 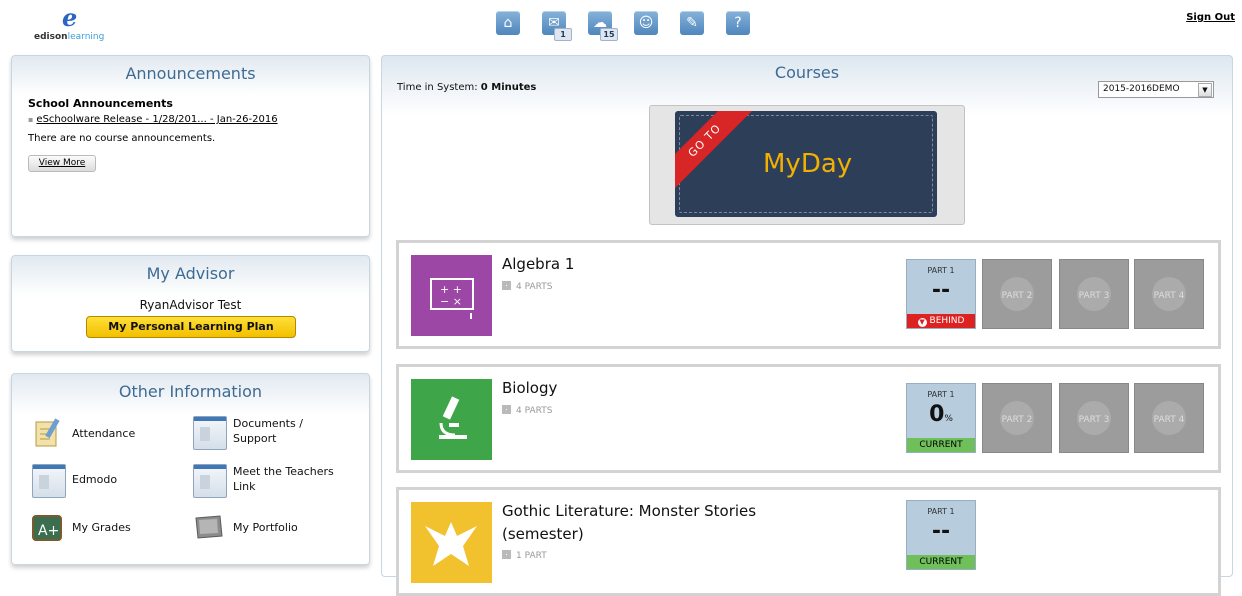 What do you see at coordinates (646, 23) in the screenshot?
I see `people-icon: ☺` at bounding box center [646, 23].